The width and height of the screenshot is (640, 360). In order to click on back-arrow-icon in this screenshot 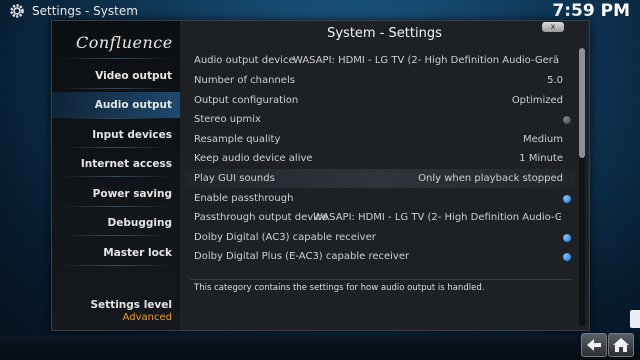, I will do `click(594, 345)`.